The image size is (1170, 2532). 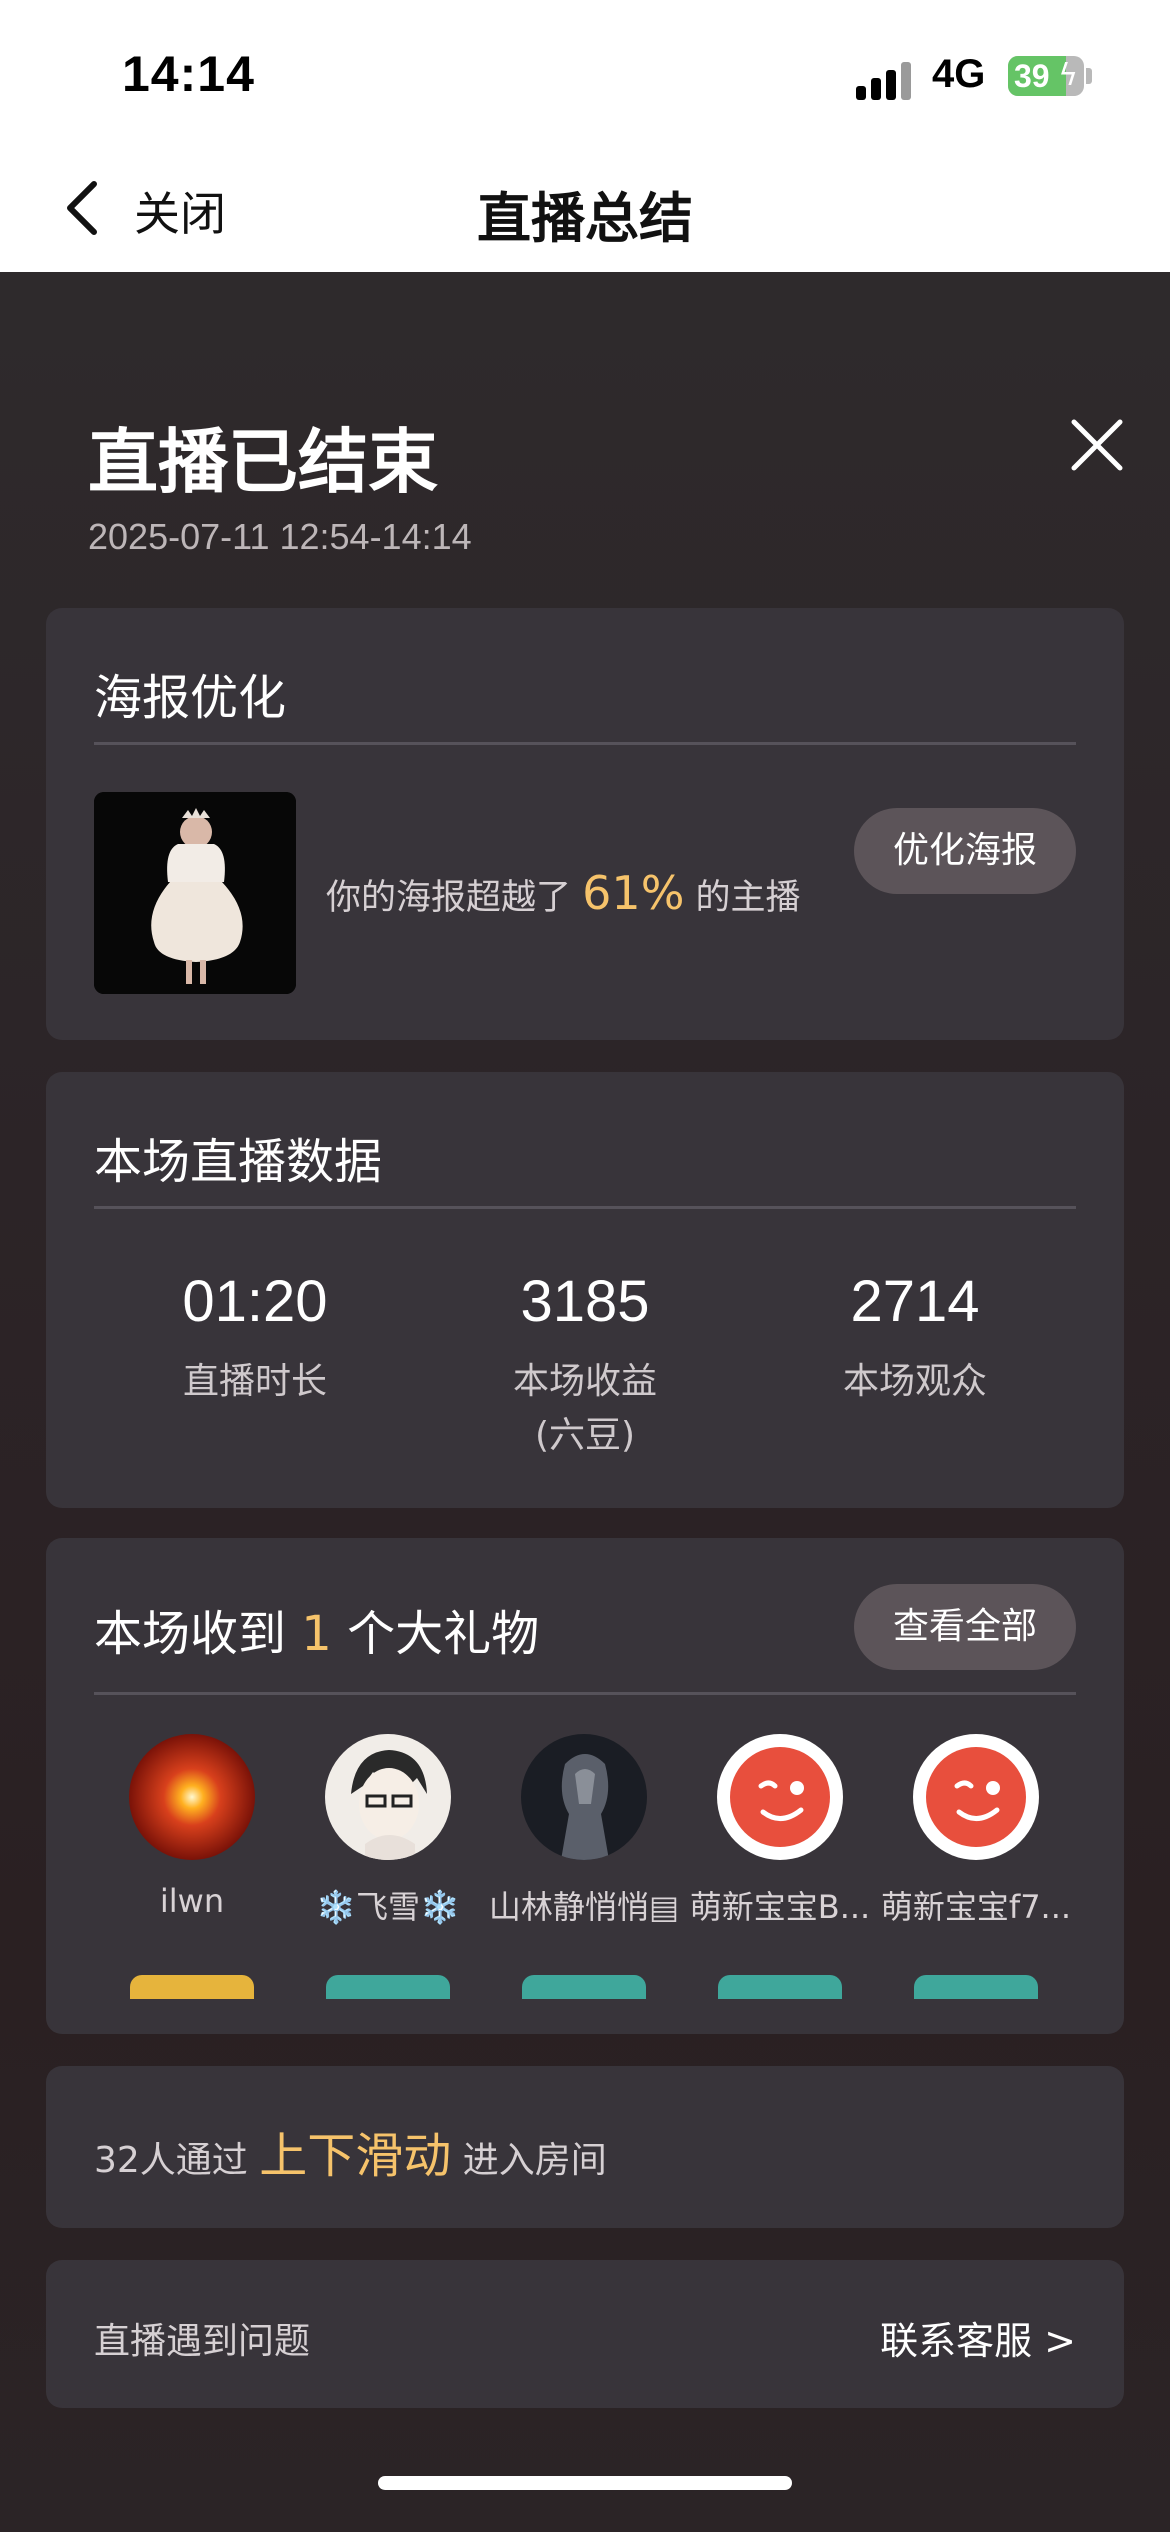 I want to click on donor-name: 山林静悄悄▤, so click(x=584, y=1907).